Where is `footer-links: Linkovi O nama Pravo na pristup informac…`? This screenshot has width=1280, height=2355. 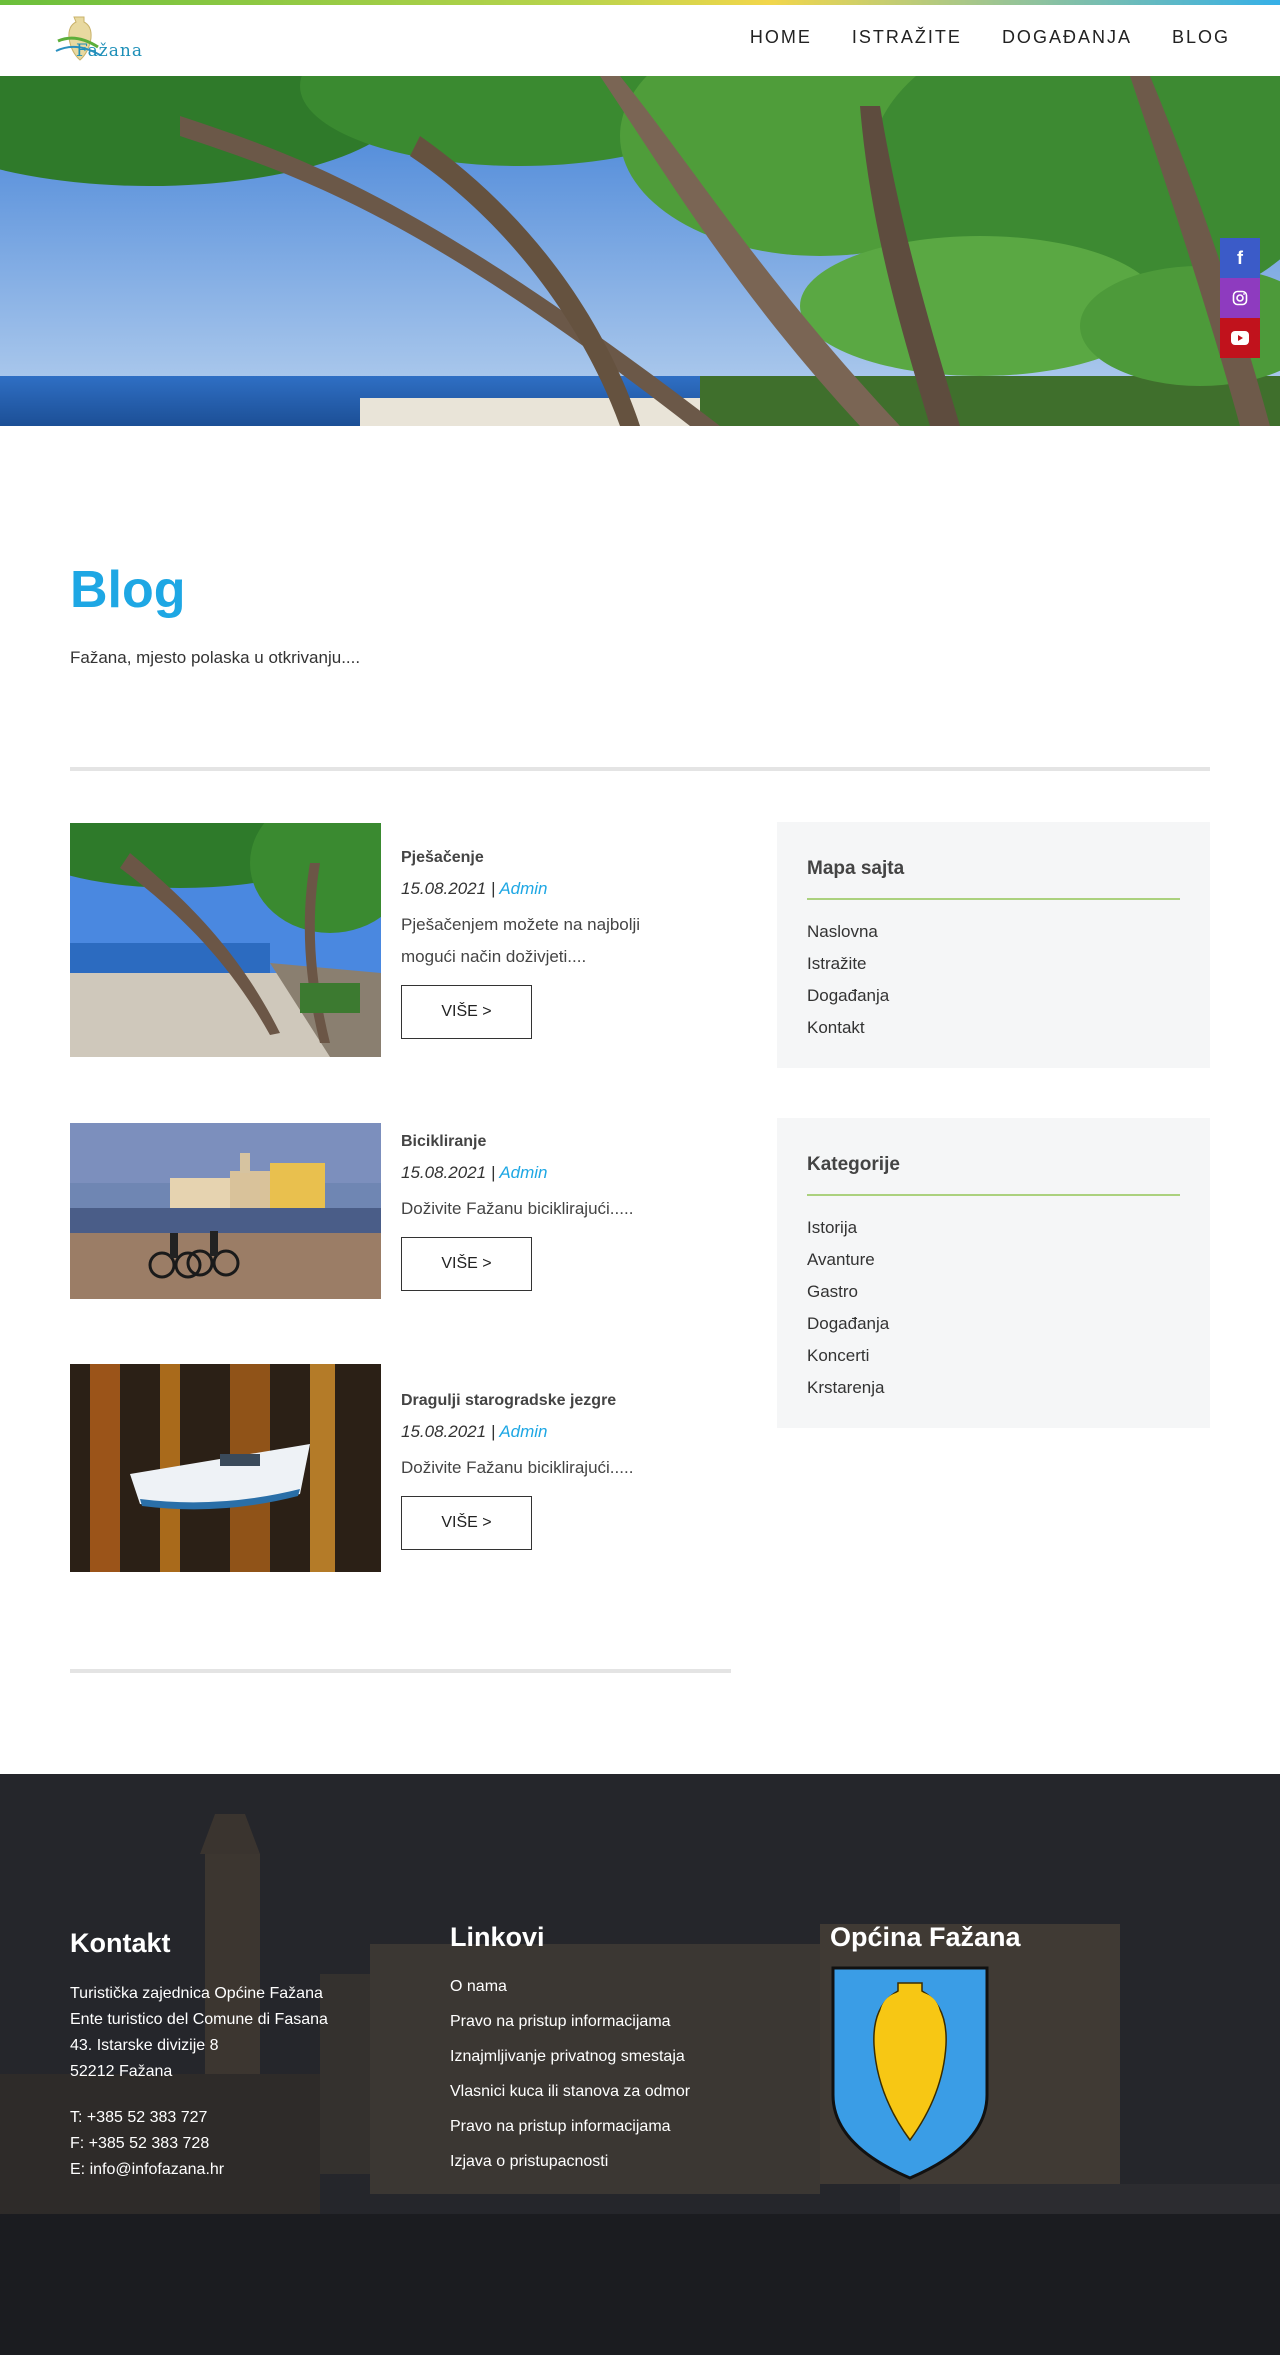
footer-links: Linkovi O nama Pravo na pristup informac… is located at coordinates (610, 2050).